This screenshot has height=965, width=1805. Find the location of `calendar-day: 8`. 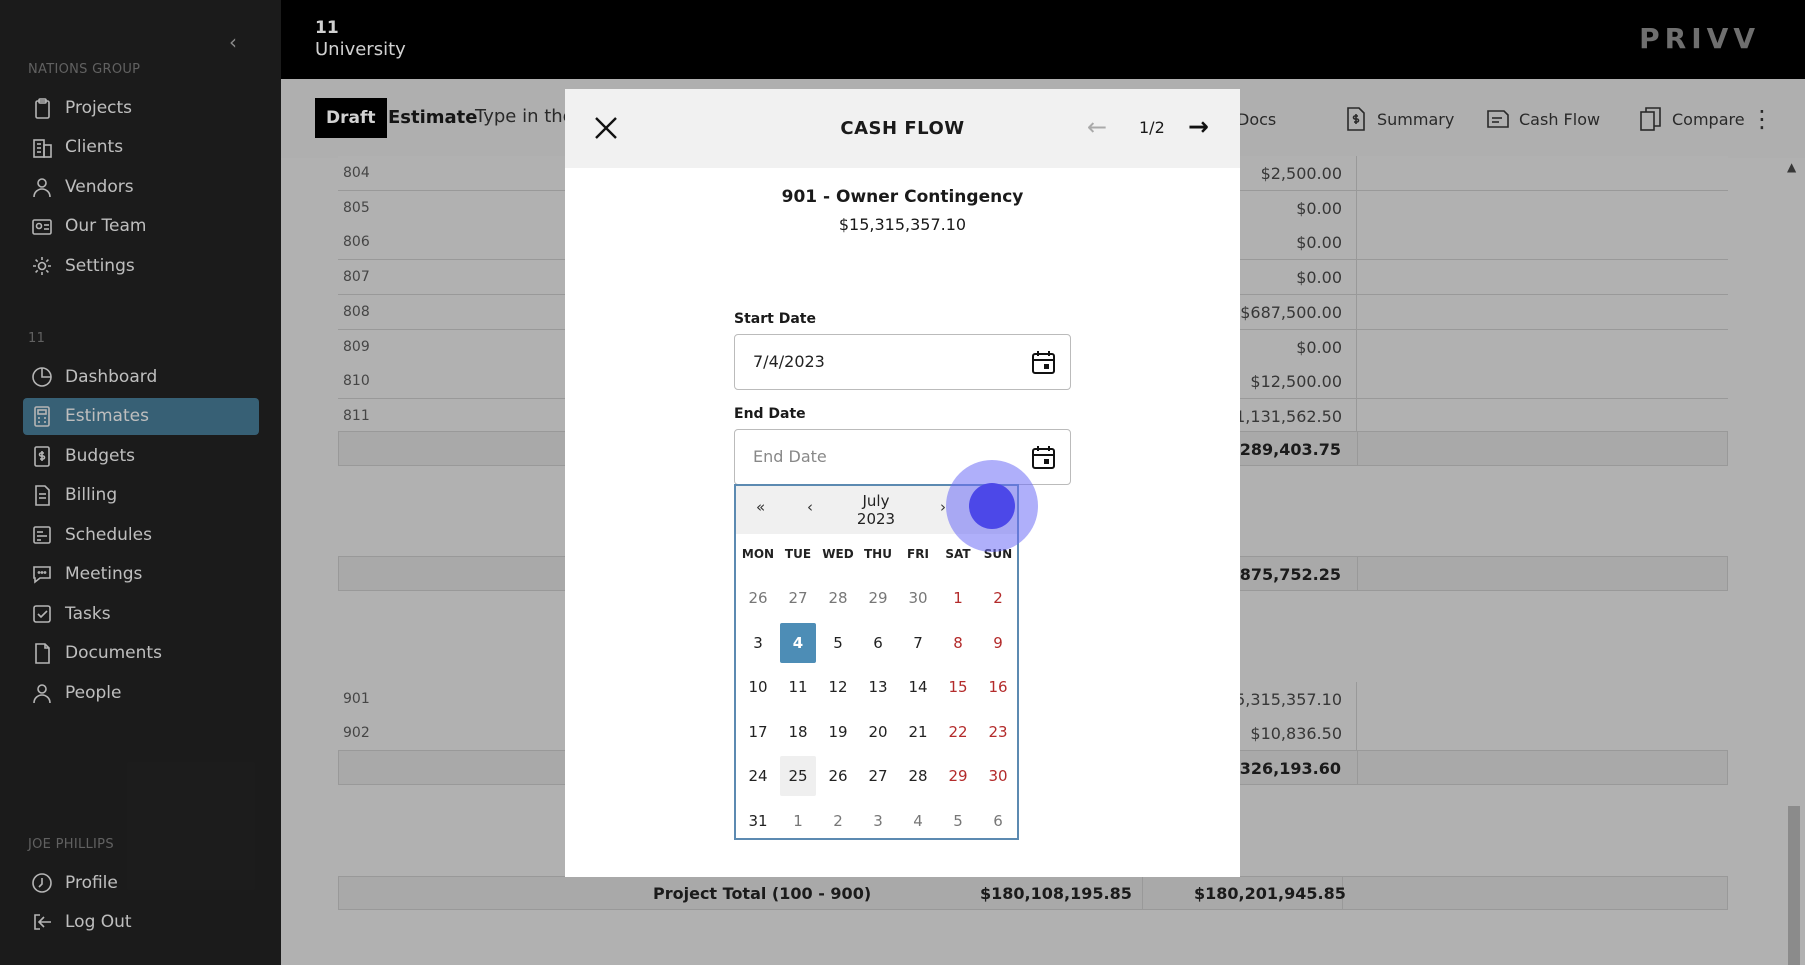

calendar-day: 8 is located at coordinates (958, 643).